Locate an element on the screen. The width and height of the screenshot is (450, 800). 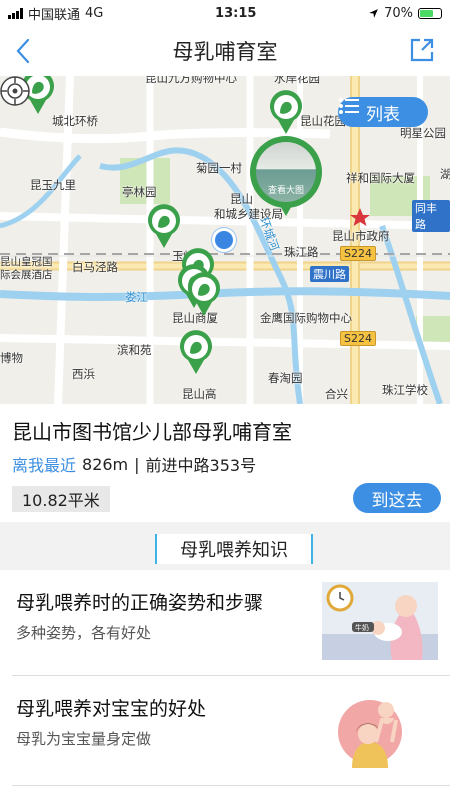
mother-baby-illustration is located at coordinates (380, 729).